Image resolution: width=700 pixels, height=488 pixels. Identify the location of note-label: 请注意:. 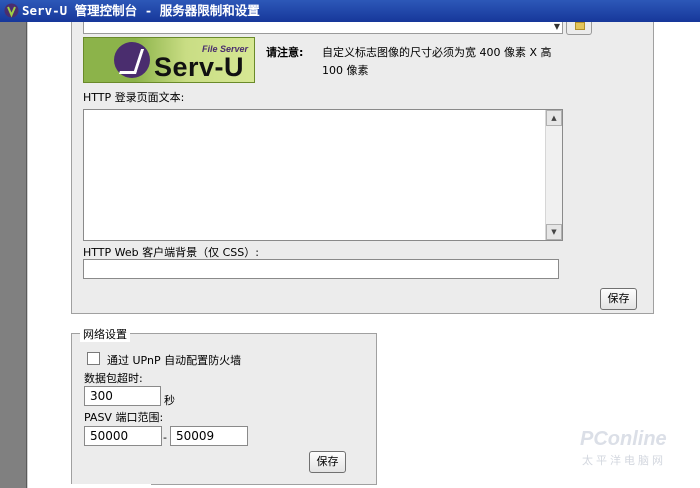
(285, 52).